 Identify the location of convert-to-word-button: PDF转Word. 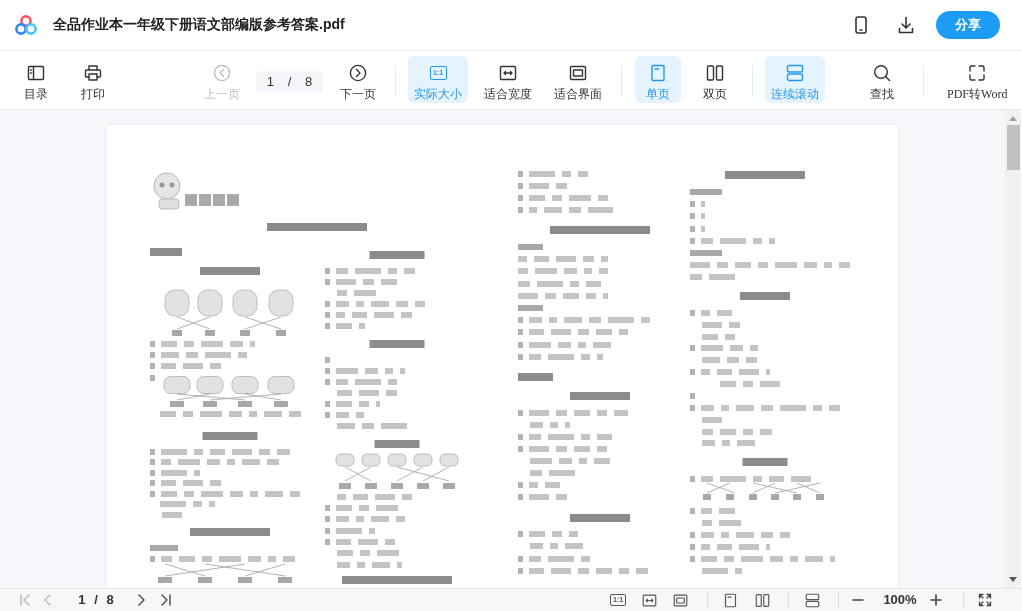
(977, 79).